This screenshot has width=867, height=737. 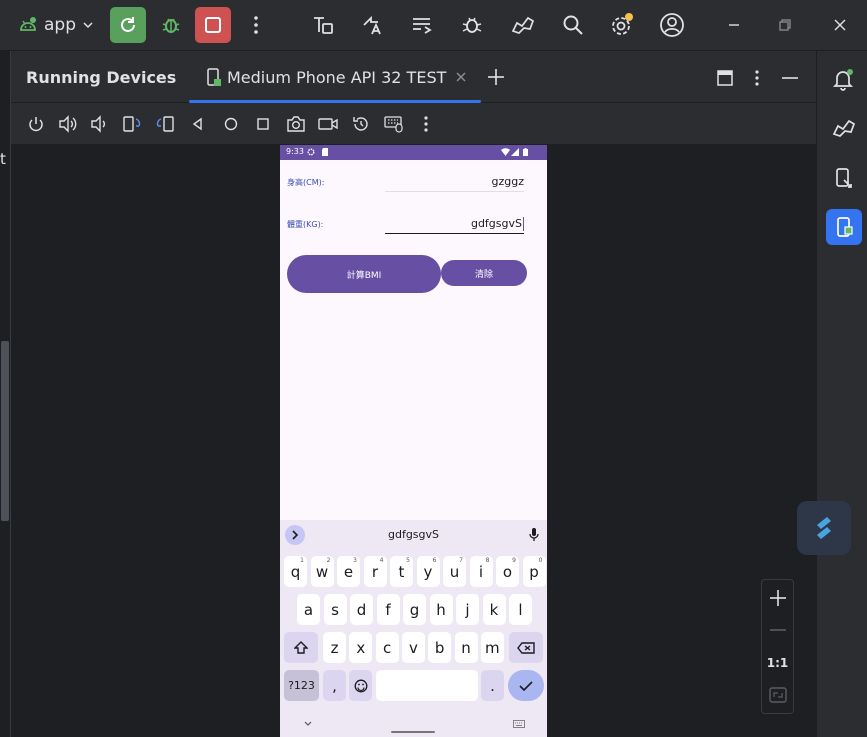 What do you see at coordinates (472, 25) in the screenshot?
I see `app-inspection-button` at bounding box center [472, 25].